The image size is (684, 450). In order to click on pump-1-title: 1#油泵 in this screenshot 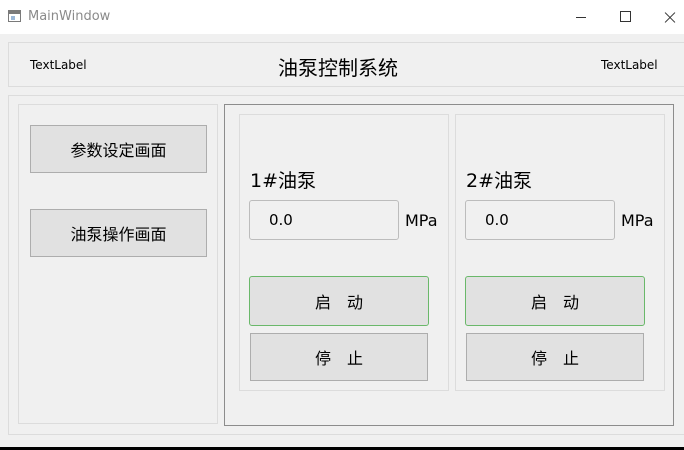, I will do `click(283, 181)`.